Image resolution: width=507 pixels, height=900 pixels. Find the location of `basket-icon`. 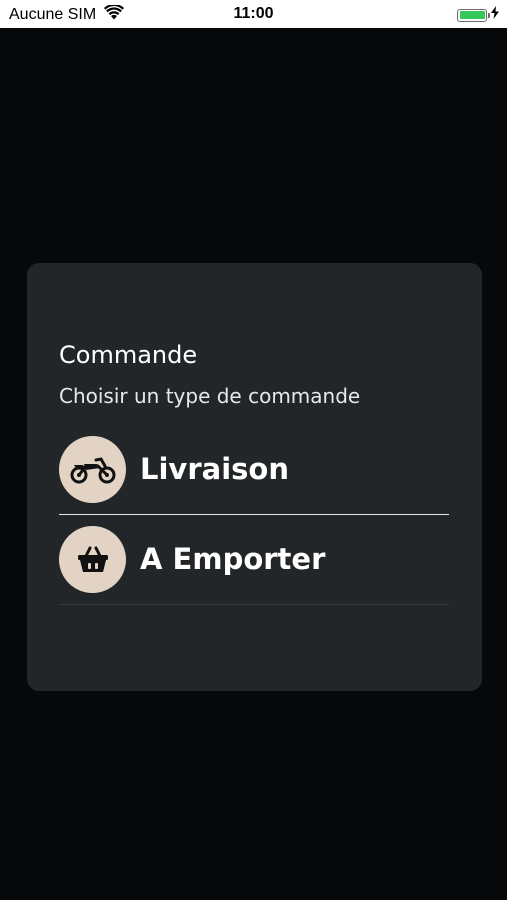

basket-icon is located at coordinates (92, 559).